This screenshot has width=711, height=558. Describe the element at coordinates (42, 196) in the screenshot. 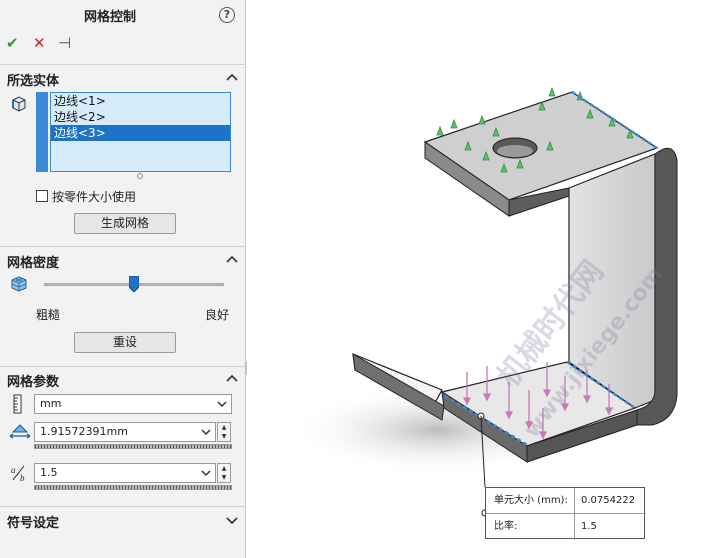

I see `use-part-size-checkbox` at that location.